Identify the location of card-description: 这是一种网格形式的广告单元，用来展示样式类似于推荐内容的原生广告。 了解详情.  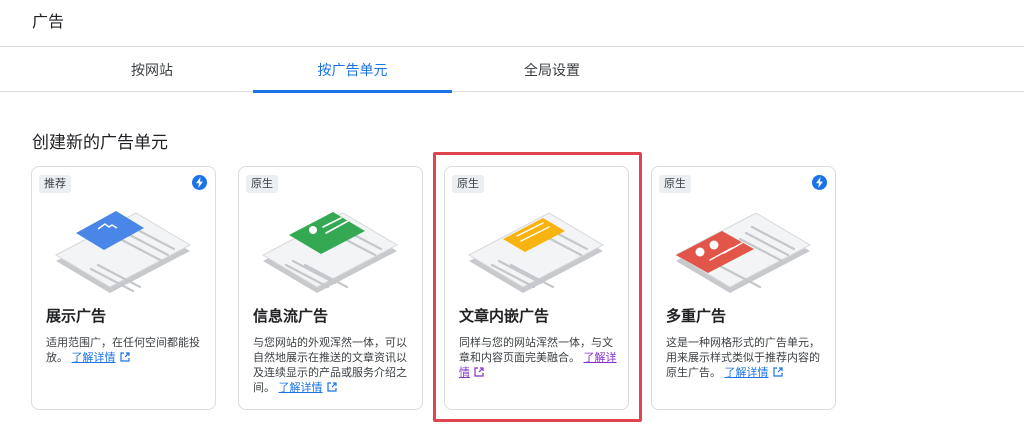
(746, 357).